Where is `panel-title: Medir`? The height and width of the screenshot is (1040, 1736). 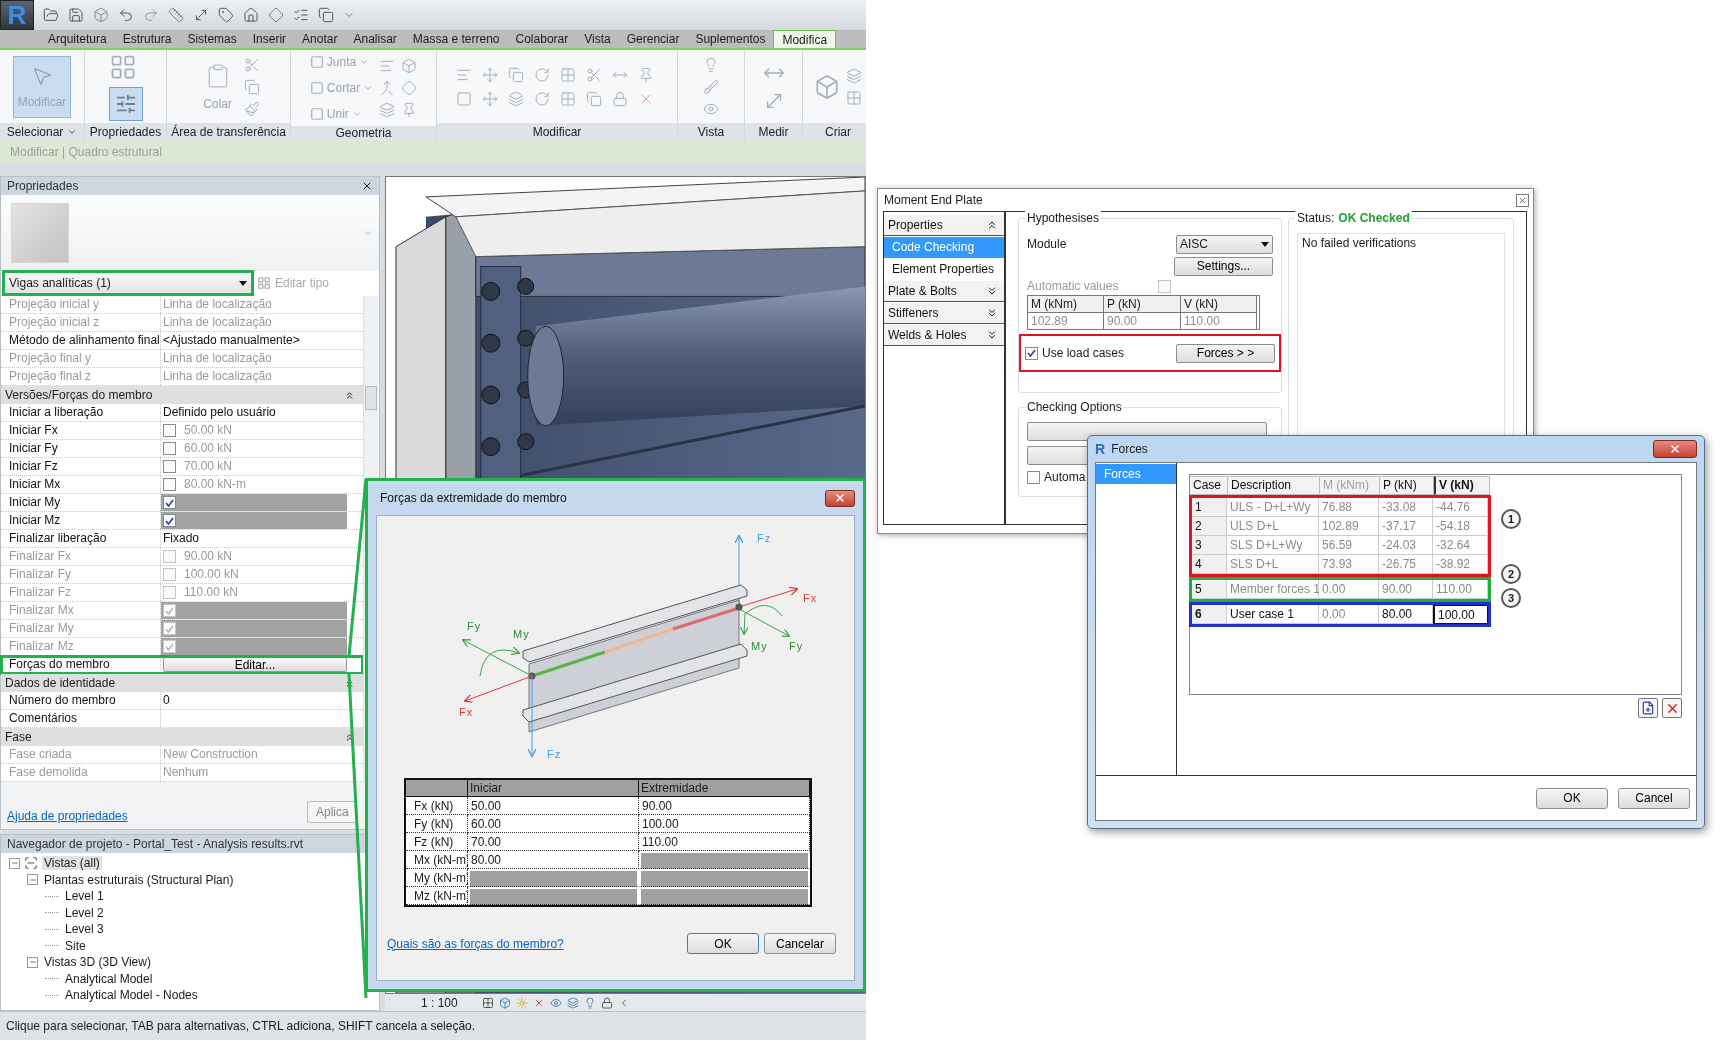 panel-title: Medir is located at coordinates (773, 131).